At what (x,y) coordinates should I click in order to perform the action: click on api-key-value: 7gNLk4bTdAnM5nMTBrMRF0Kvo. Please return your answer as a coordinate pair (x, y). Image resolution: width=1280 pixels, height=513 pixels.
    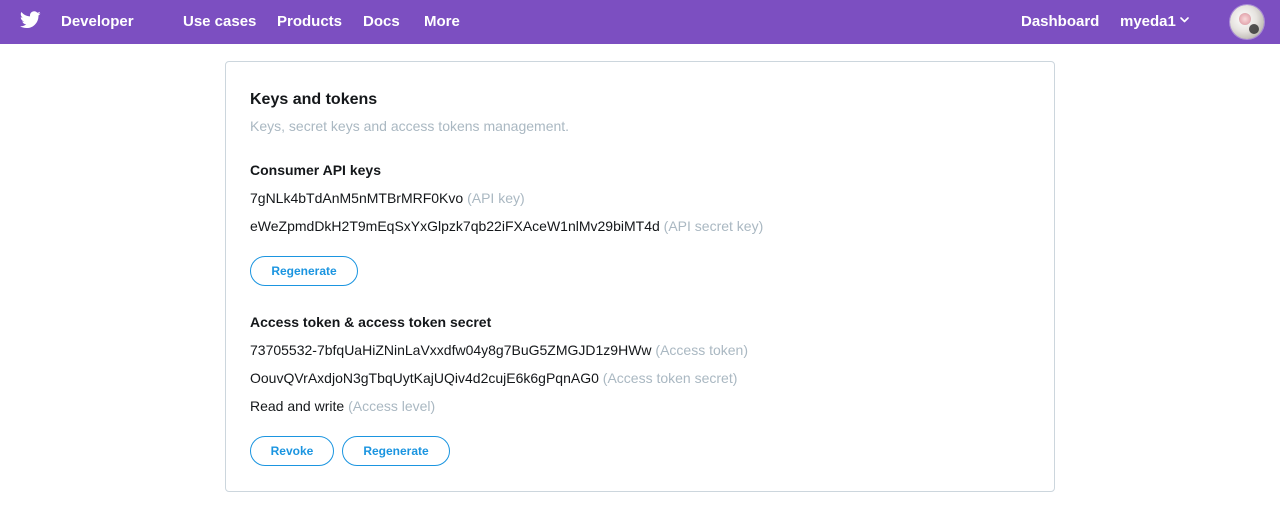
    Looking at the image, I should click on (357, 198).